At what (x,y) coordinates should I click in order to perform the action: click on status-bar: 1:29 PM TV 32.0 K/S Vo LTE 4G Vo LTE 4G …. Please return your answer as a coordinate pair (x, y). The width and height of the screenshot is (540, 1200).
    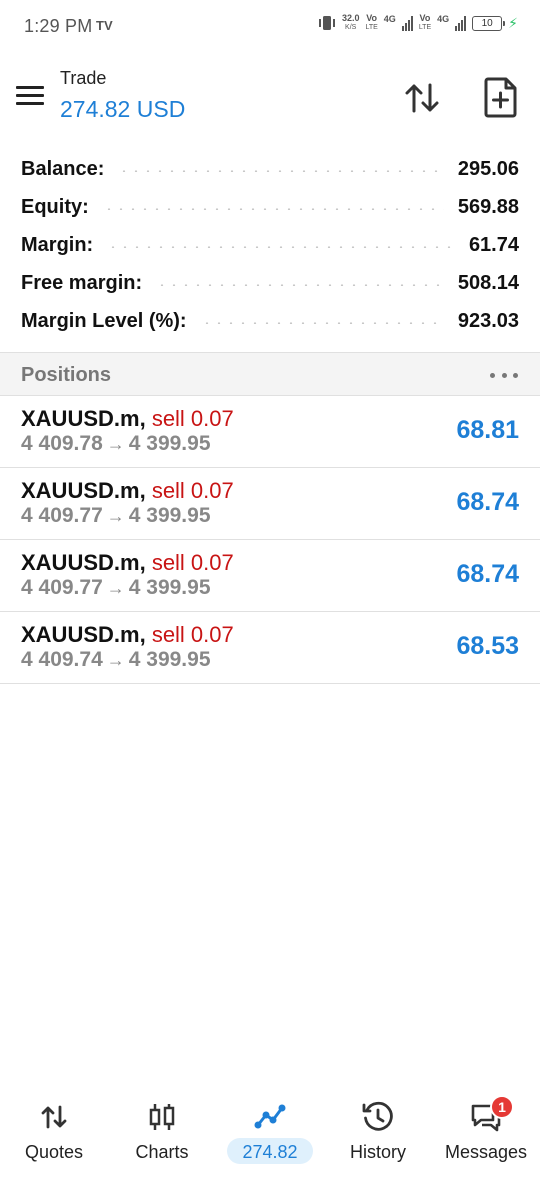
    Looking at the image, I should click on (270, 27).